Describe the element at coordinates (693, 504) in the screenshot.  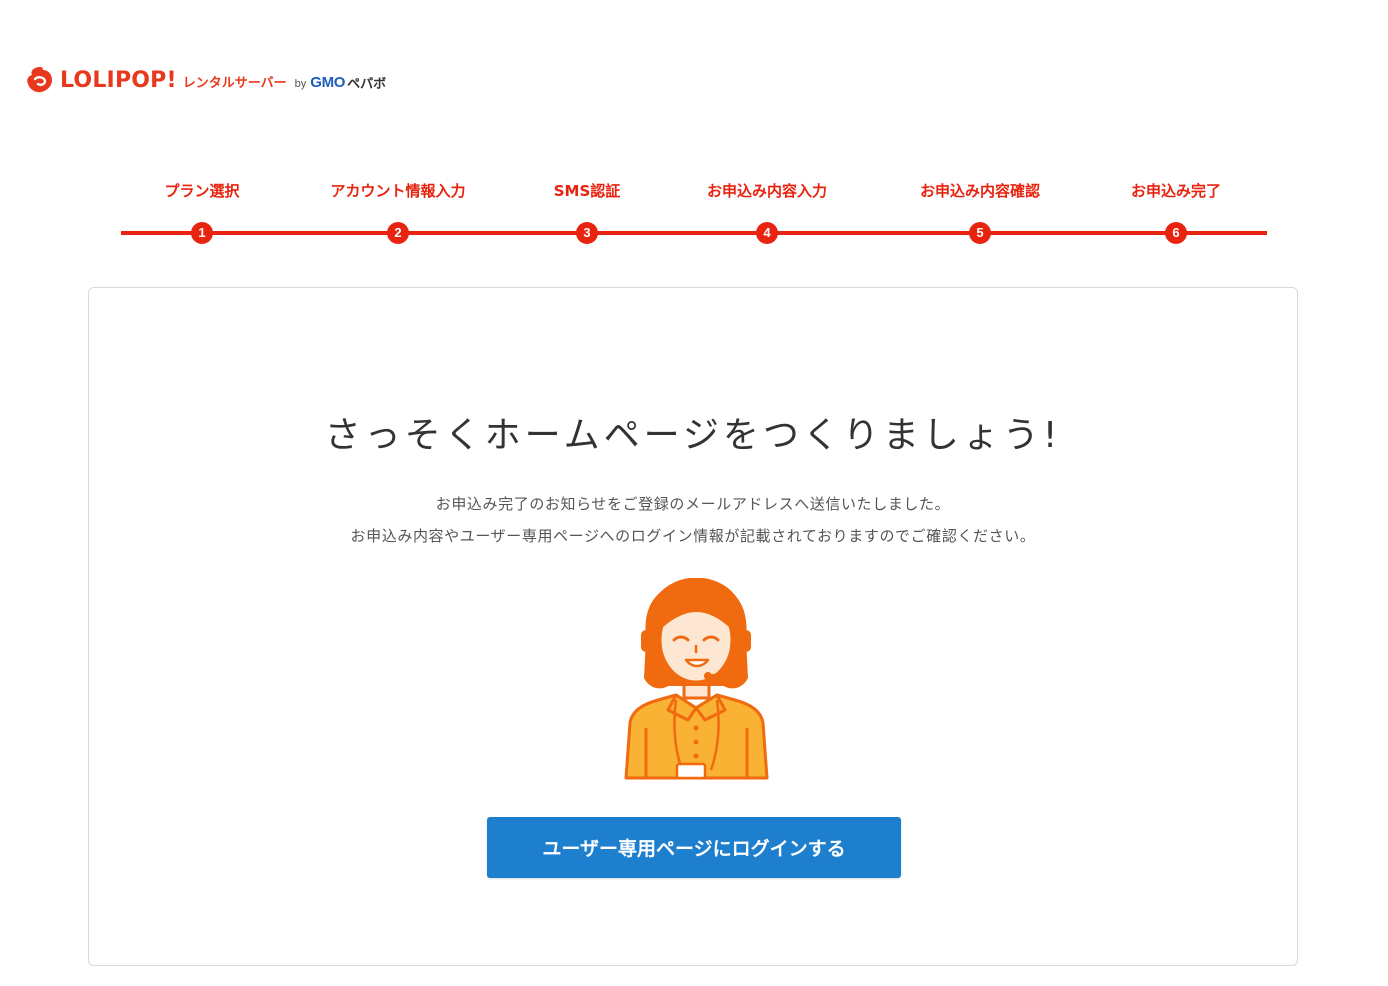
I see `completion-message-line-1: お申込み完了のお知らせをご登録のメールアドレスへ送信いたしました。` at that location.